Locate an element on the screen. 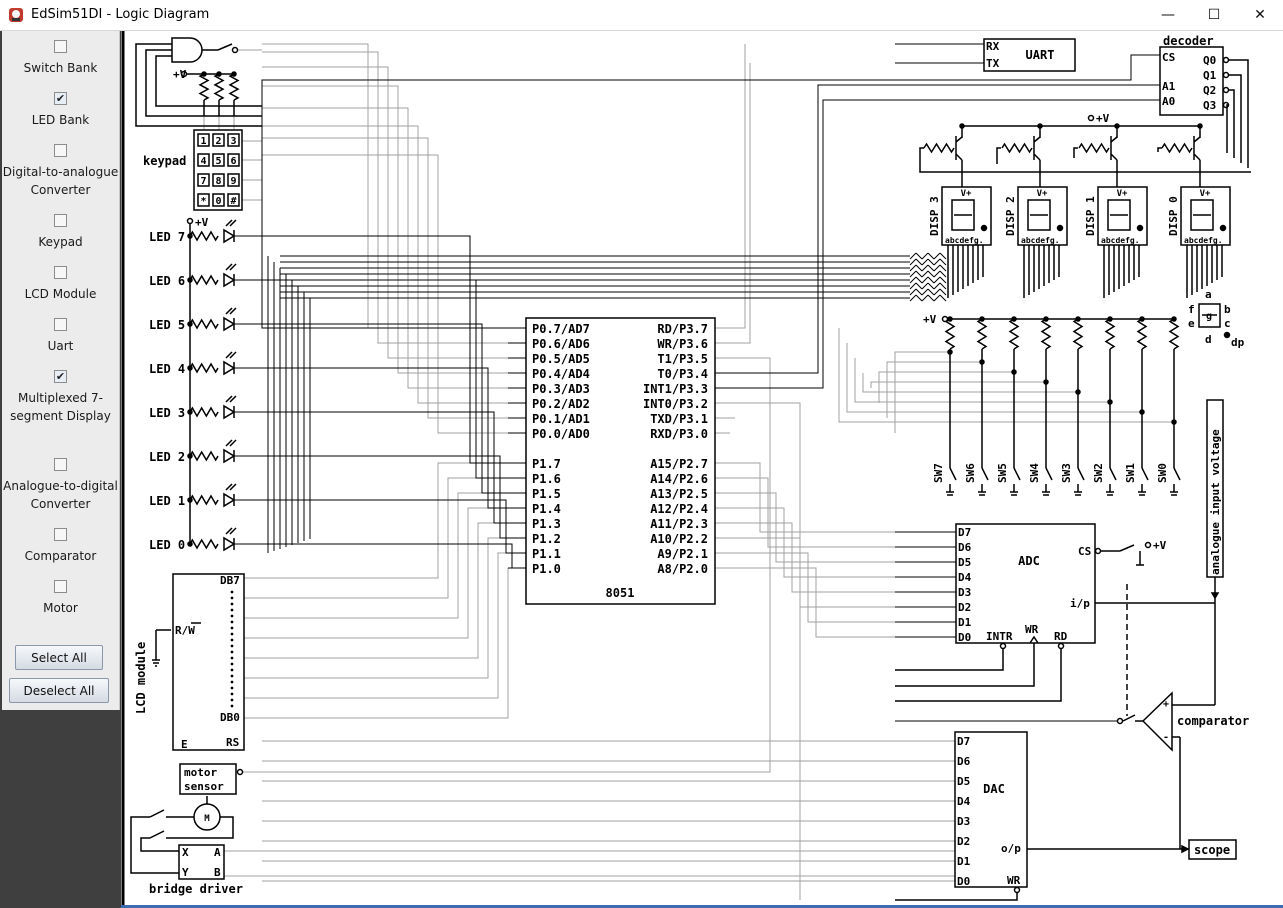  display-label: DISP 2 is located at coordinates (1010, 216).